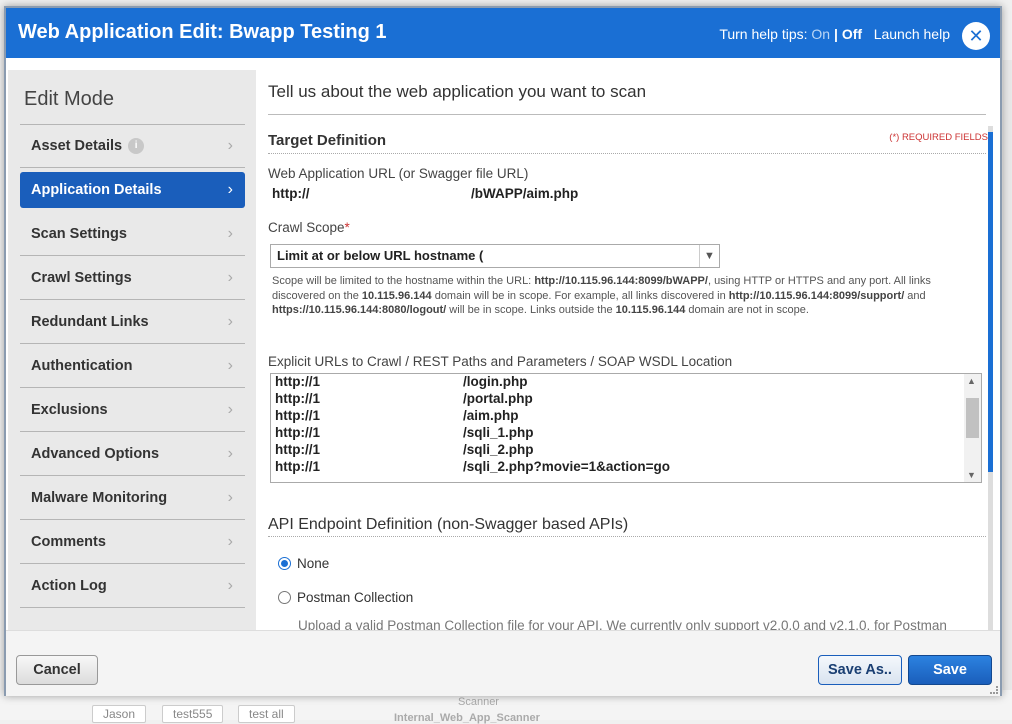 Image resolution: width=1012 pixels, height=724 pixels. What do you see at coordinates (525, 193) in the screenshot?
I see `url-suffix: /bWAPP/aim.php` at bounding box center [525, 193].